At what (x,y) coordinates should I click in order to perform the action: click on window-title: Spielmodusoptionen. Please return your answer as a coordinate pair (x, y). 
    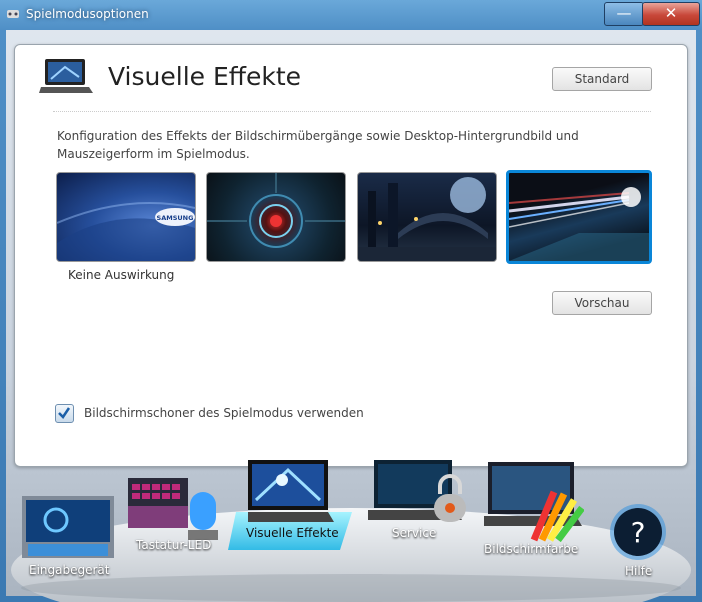
    Looking at the image, I should click on (87, 14).